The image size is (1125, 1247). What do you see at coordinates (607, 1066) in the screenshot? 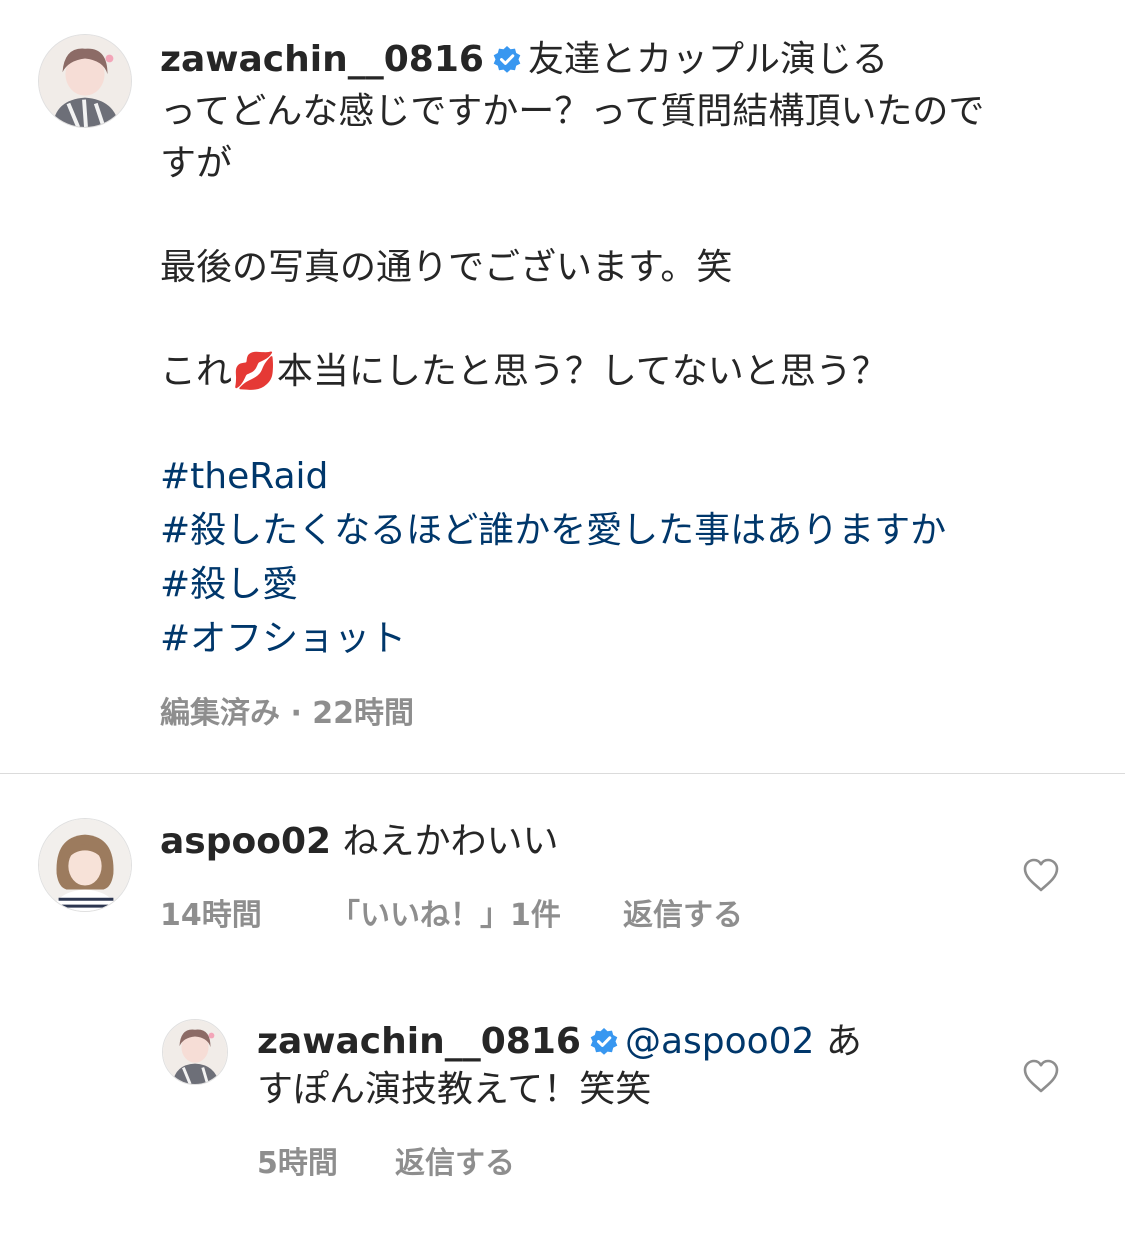
I see `reply-body: zawachin__0816 @aspoo02 あすぽん演技教えて！笑笑` at bounding box center [607, 1066].